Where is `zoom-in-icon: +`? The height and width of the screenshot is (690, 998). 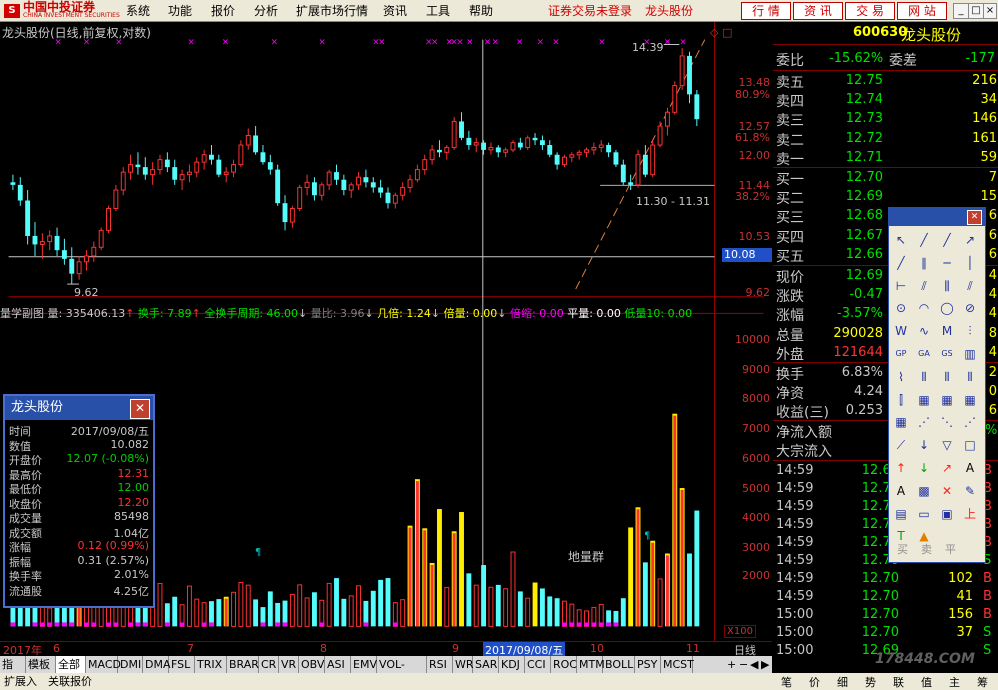 zoom-in-icon: + is located at coordinates (731, 664).